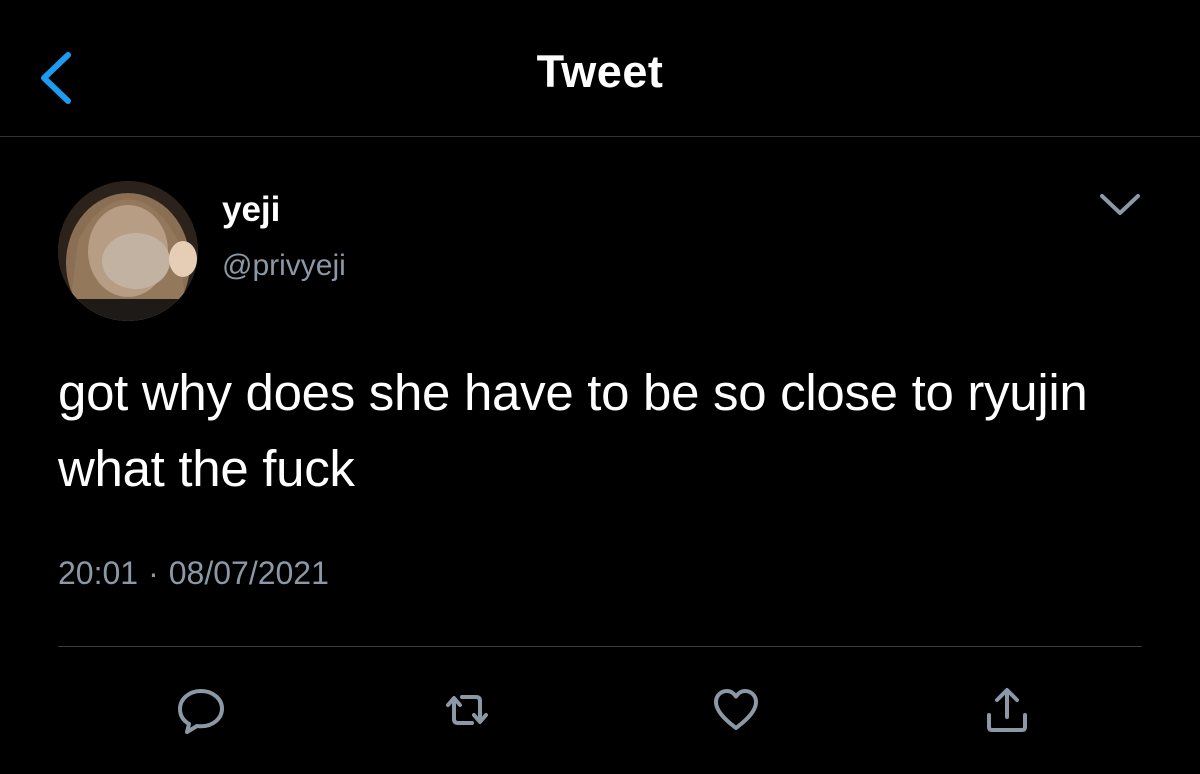  What do you see at coordinates (251, 210) in the screenshot?
I see `author-name: yeji` at bounding box center [251, 210].